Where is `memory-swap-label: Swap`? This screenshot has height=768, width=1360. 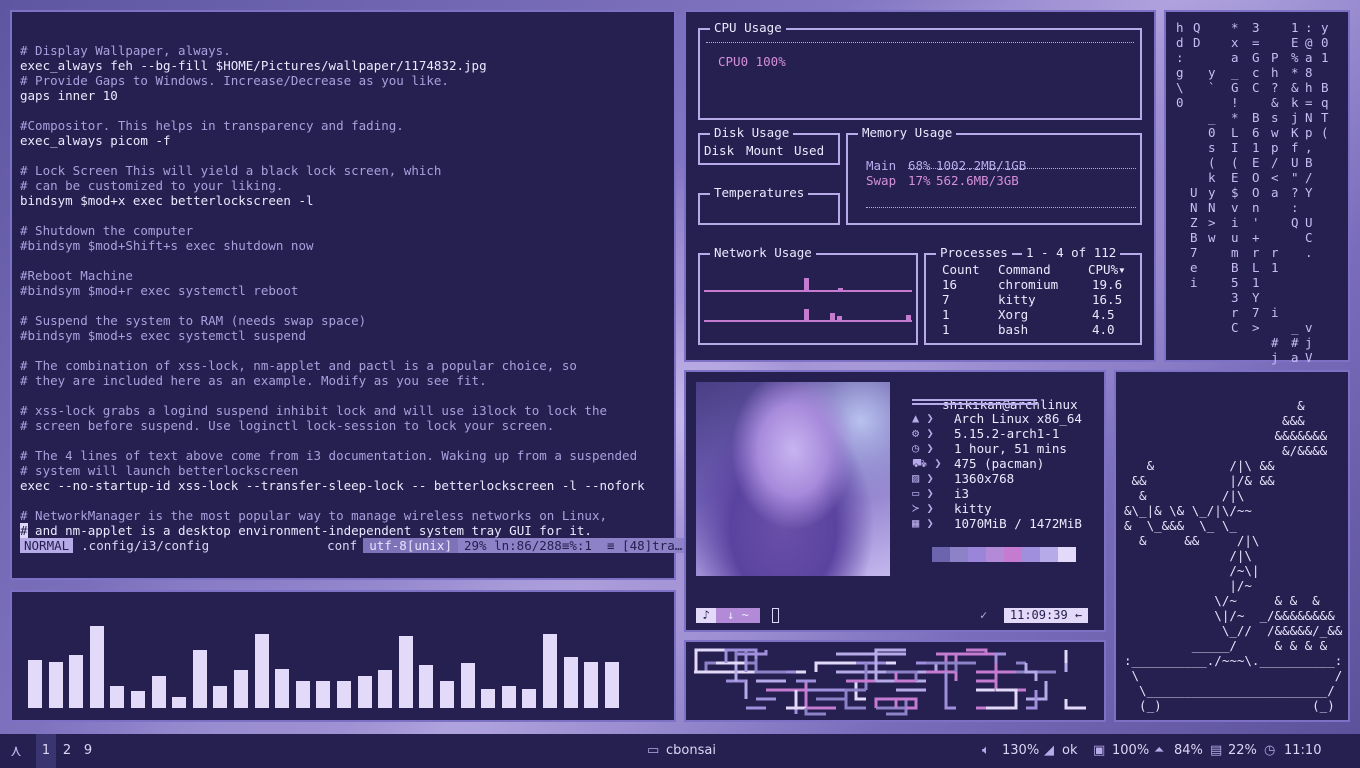
memory-swap-label: Swap is located at coordinates (881, 180).